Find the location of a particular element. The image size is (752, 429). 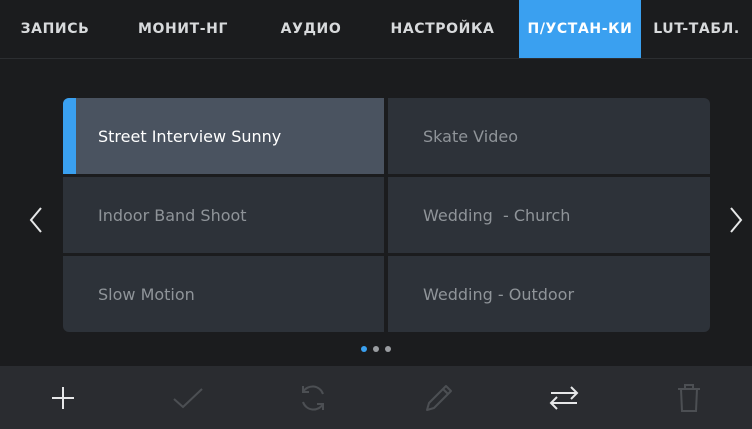

preset-item: Slow Motion is located at coordinates (223, 294).